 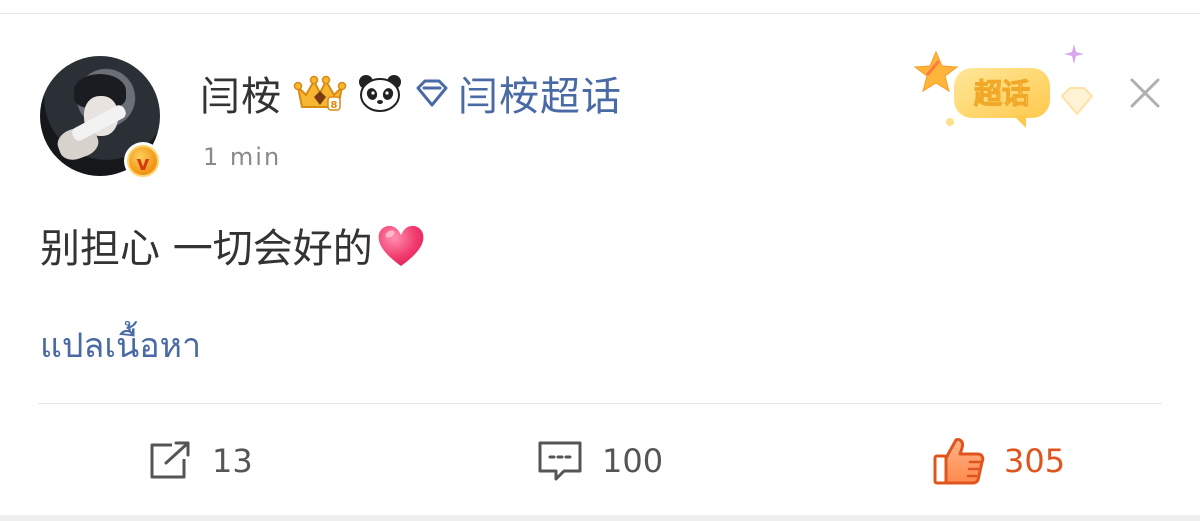 I want to click on like-button: 305, so click(x=998, y=461).